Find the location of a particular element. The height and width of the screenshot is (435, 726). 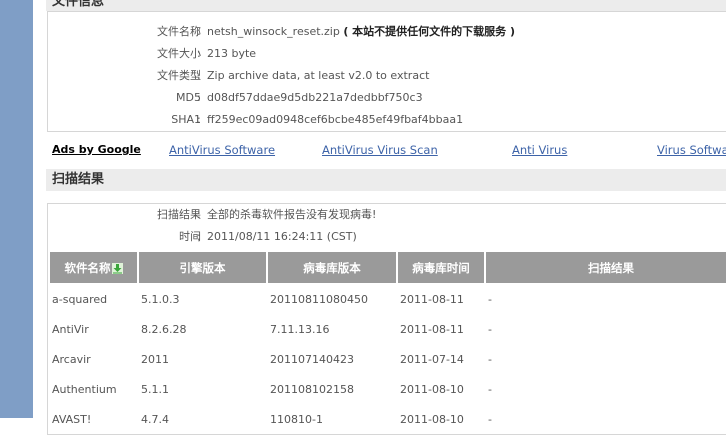

left-gap is located at coordinates (37, 209).